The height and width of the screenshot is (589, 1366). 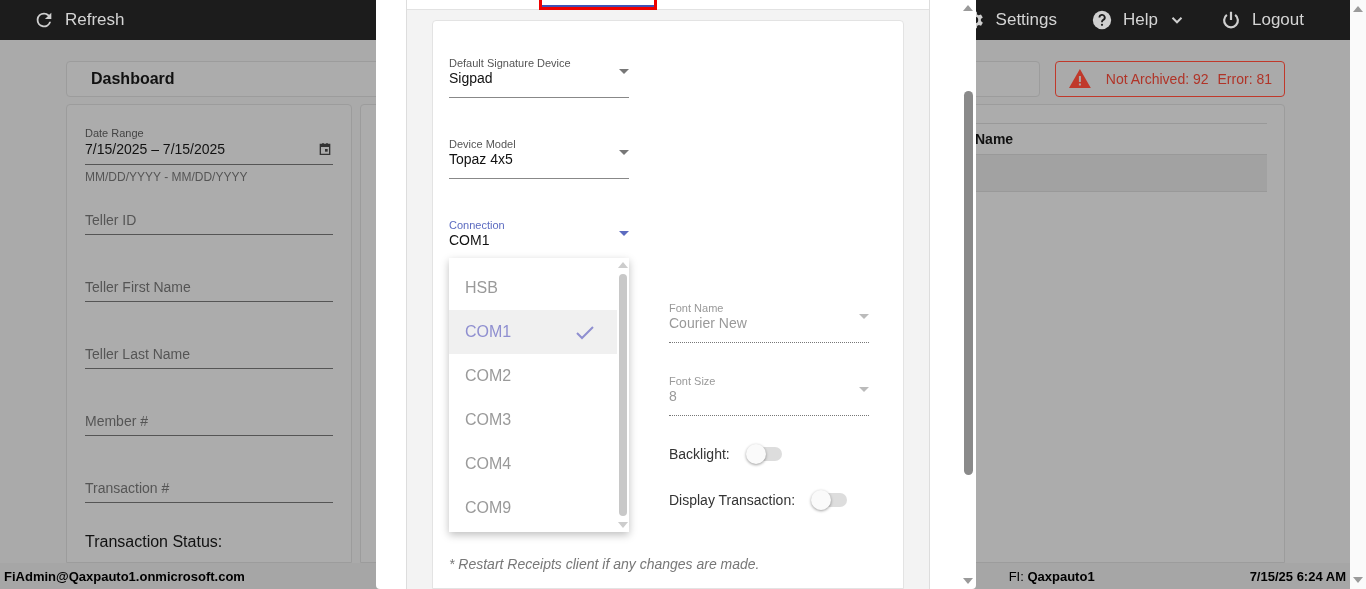 I want to click on logout-button: Logout, so click(x=1262, y=20).